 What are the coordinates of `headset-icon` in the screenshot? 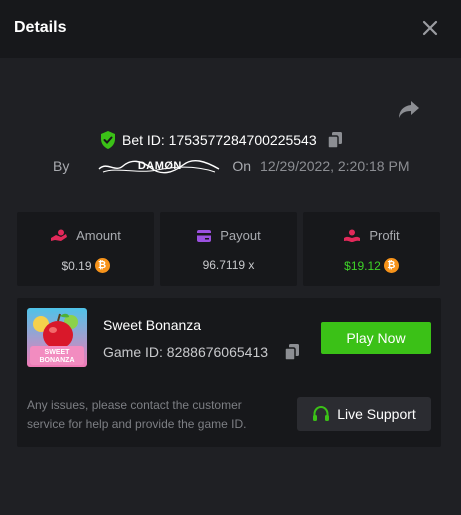 It's located at (321, 413).